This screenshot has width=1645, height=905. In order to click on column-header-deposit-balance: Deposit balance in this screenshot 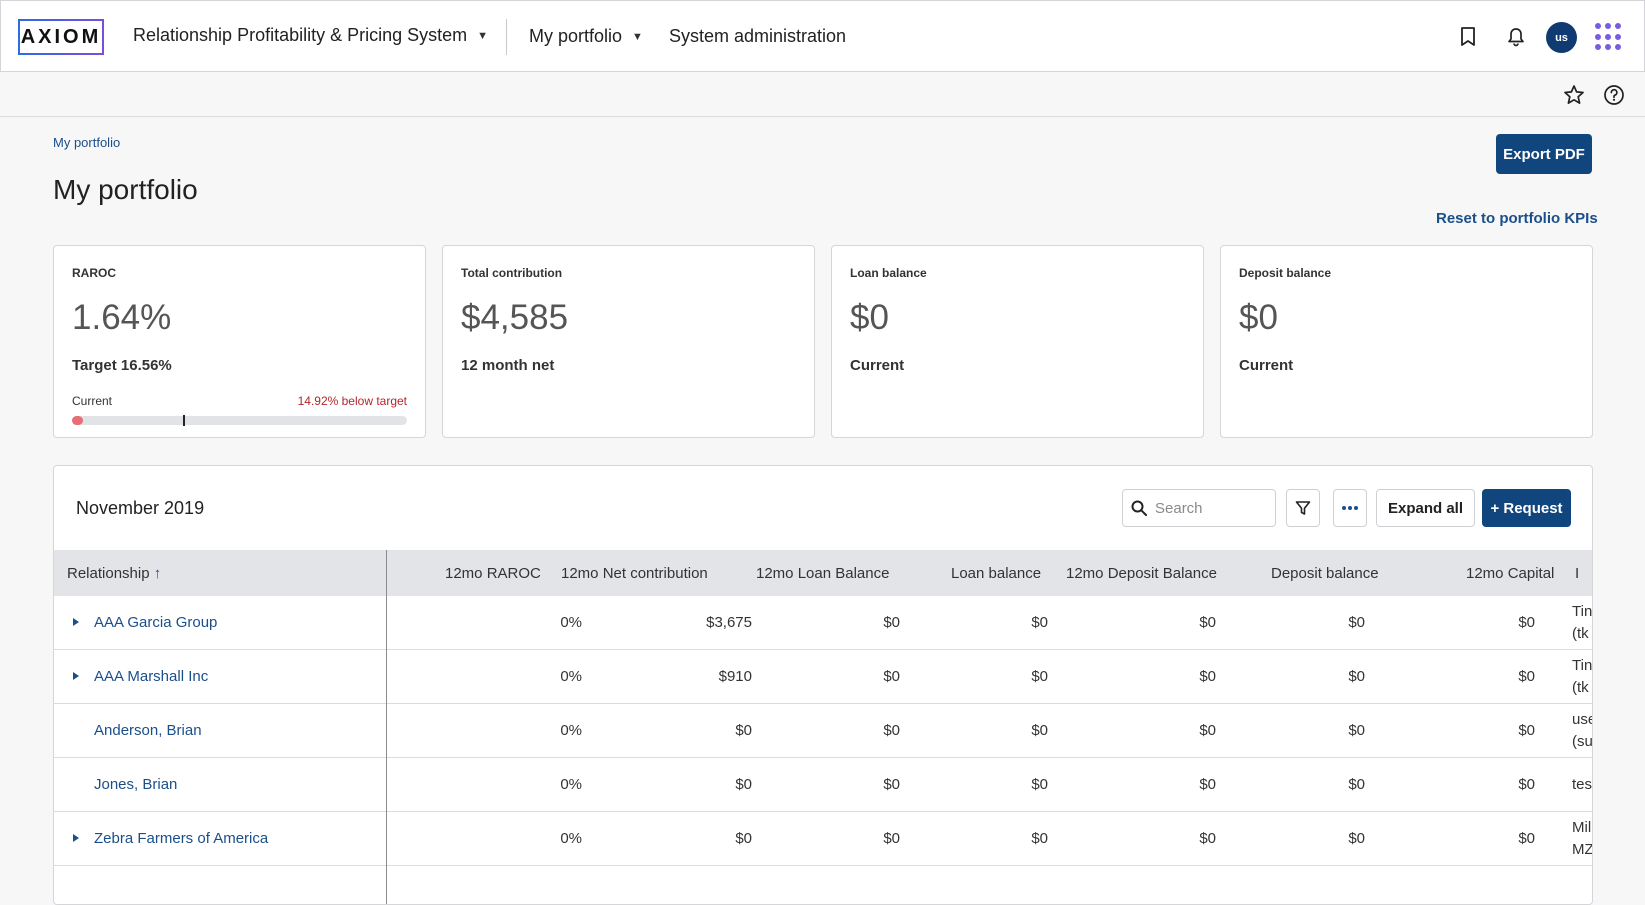, I will do `click(1325, 573)`.